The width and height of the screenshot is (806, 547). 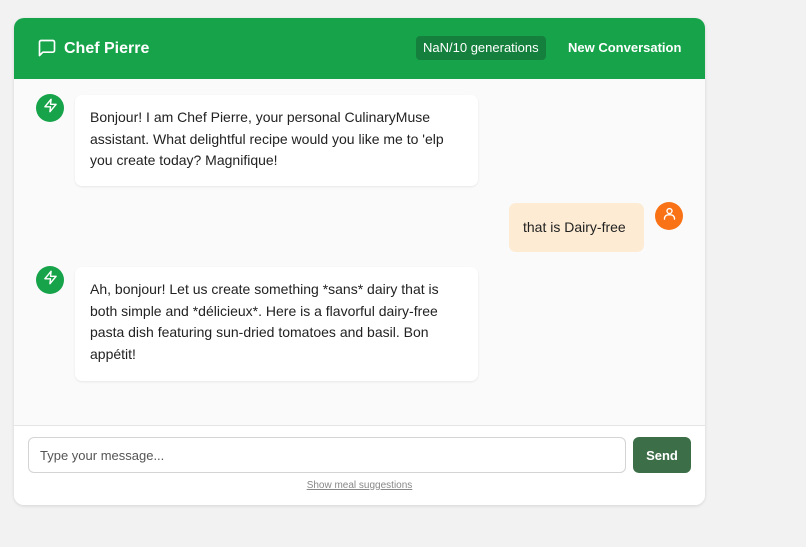 I want to click on user-icon, so click(x=669, y=216).